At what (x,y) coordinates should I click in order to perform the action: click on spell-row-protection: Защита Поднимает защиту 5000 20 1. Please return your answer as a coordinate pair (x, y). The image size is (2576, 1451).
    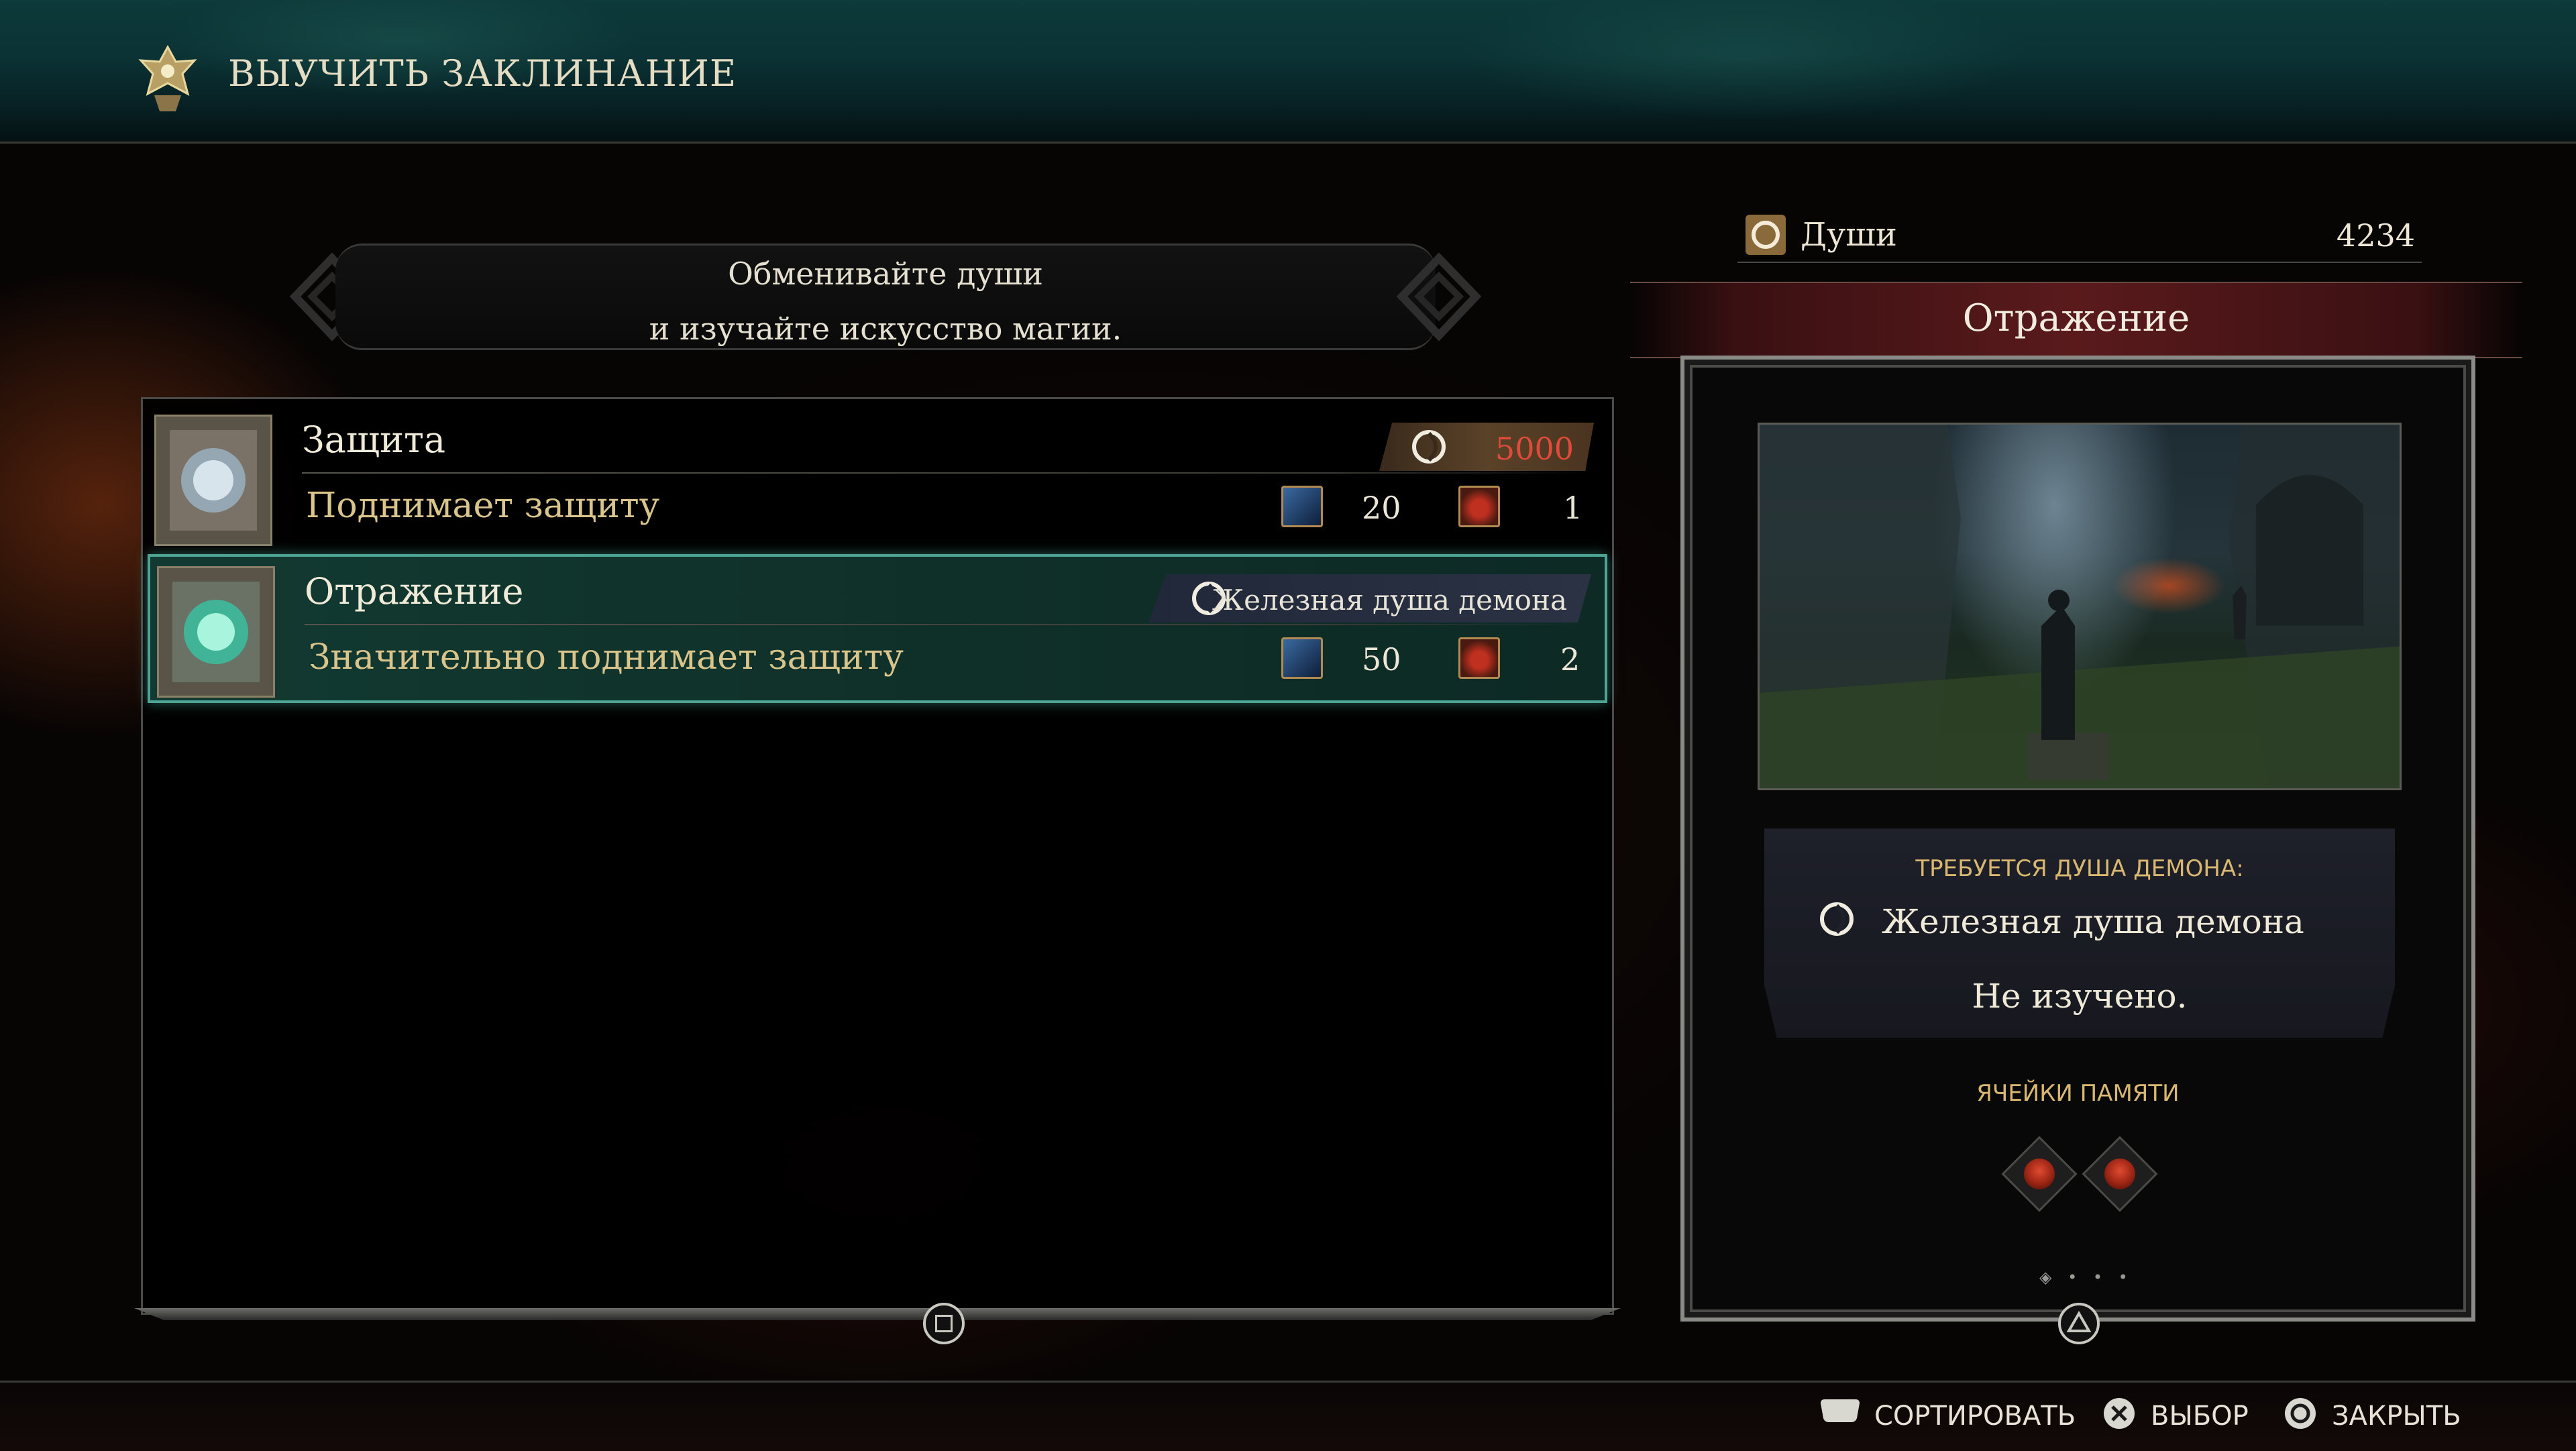
    Looking at the image, I should click on (877, 479).